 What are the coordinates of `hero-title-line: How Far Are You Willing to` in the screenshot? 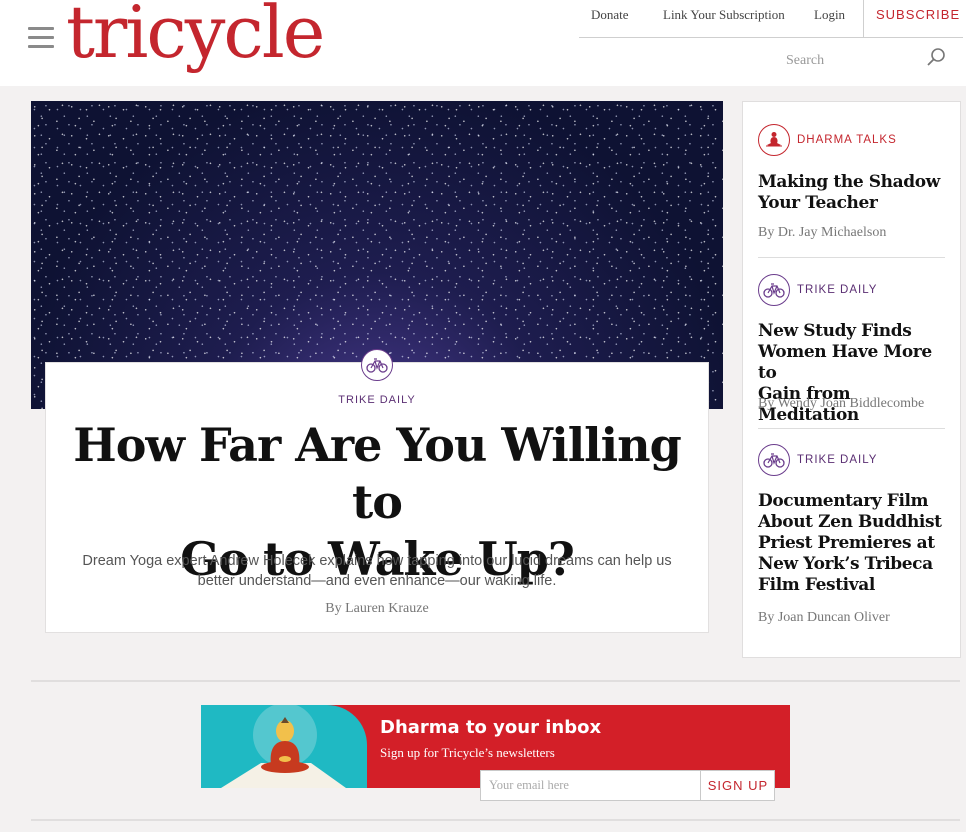 It's located at (377, 473).